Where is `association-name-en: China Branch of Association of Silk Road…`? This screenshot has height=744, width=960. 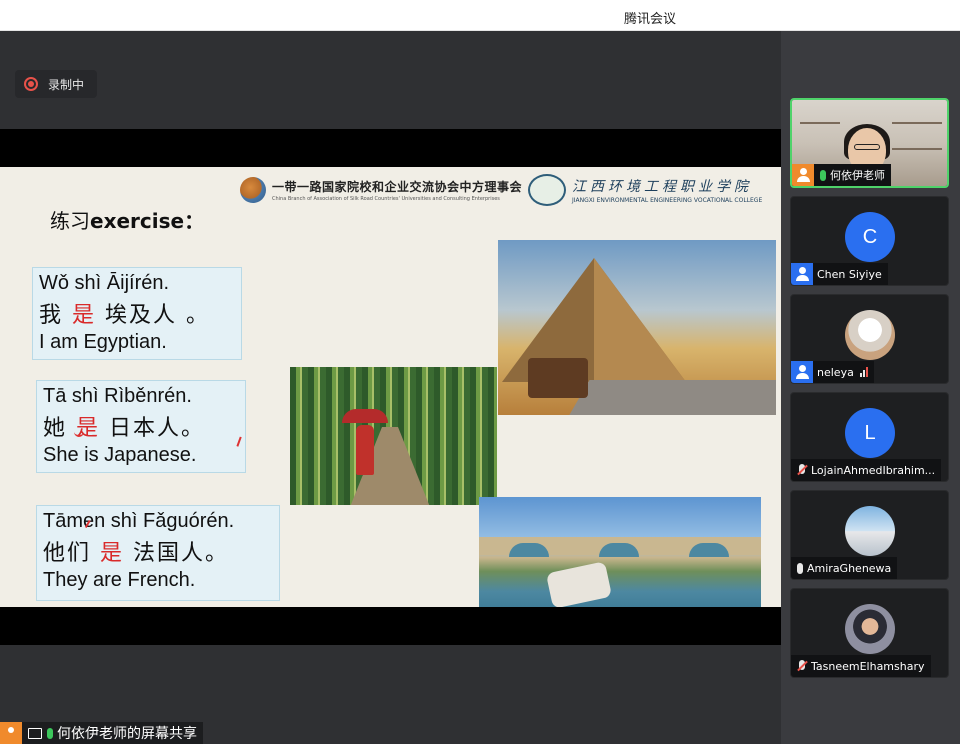 association-name-en: China Branch of Association of Silk Road… is located at coordinates (386, 199).